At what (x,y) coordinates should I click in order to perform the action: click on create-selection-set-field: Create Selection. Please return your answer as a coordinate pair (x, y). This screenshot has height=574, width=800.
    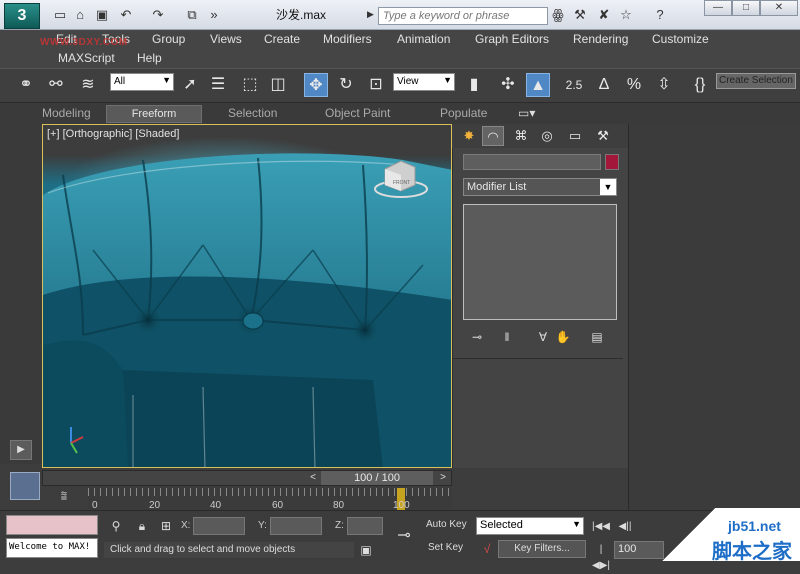
    Looking at the image, I should click on (756, 81).